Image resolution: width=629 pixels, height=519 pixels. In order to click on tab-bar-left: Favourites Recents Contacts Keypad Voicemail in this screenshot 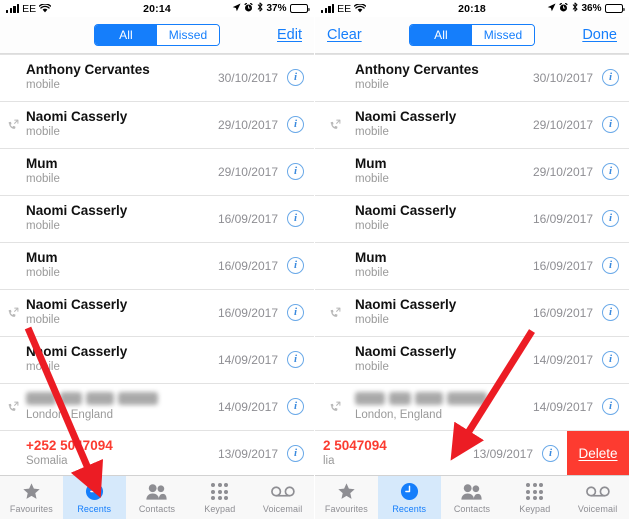, I will do `click(157, 497)`.